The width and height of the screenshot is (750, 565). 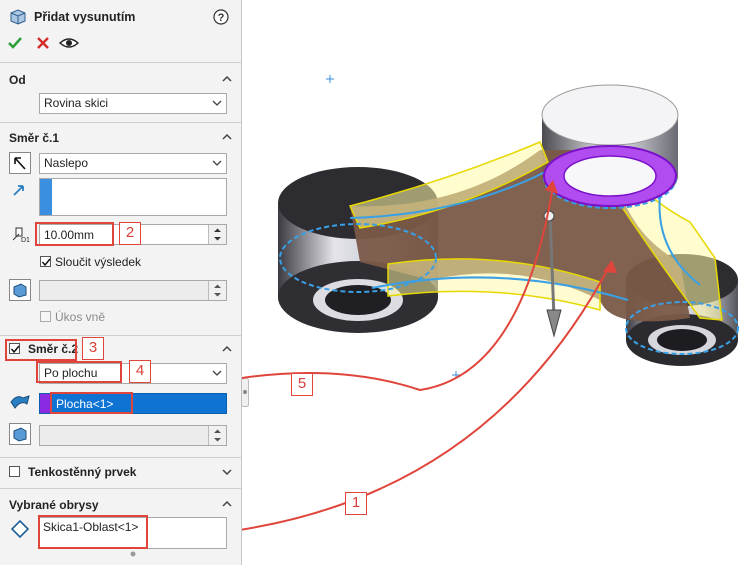 What do you see at coordinates (98, 262) in the screenshot?
I see `merge-result-label: Sloučit výsledek` at bounding box center [98, 262].